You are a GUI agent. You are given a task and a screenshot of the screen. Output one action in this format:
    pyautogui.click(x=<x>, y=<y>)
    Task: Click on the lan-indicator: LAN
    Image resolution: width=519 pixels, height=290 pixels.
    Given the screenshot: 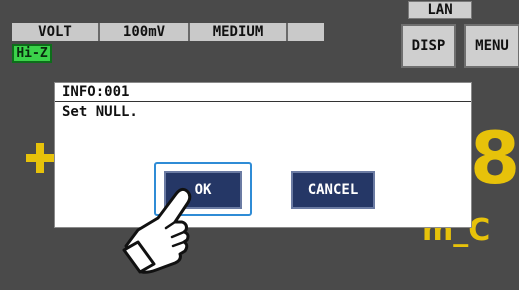 What is the action you would take?
    pyautogui.click(x=440, y=10)
    